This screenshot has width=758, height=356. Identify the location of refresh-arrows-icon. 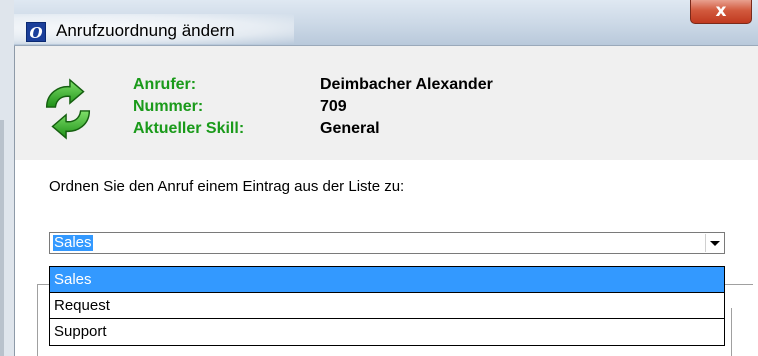
(68, 109).